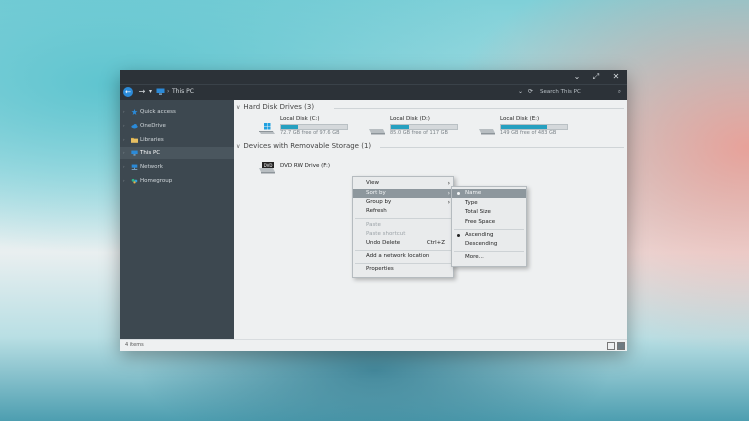 Image resolution: width=749 pixels, height=421 pixels. Describe the element at coordinates (403, 183) in the screenshot. I see `menu-item-view: View ›` at that location.